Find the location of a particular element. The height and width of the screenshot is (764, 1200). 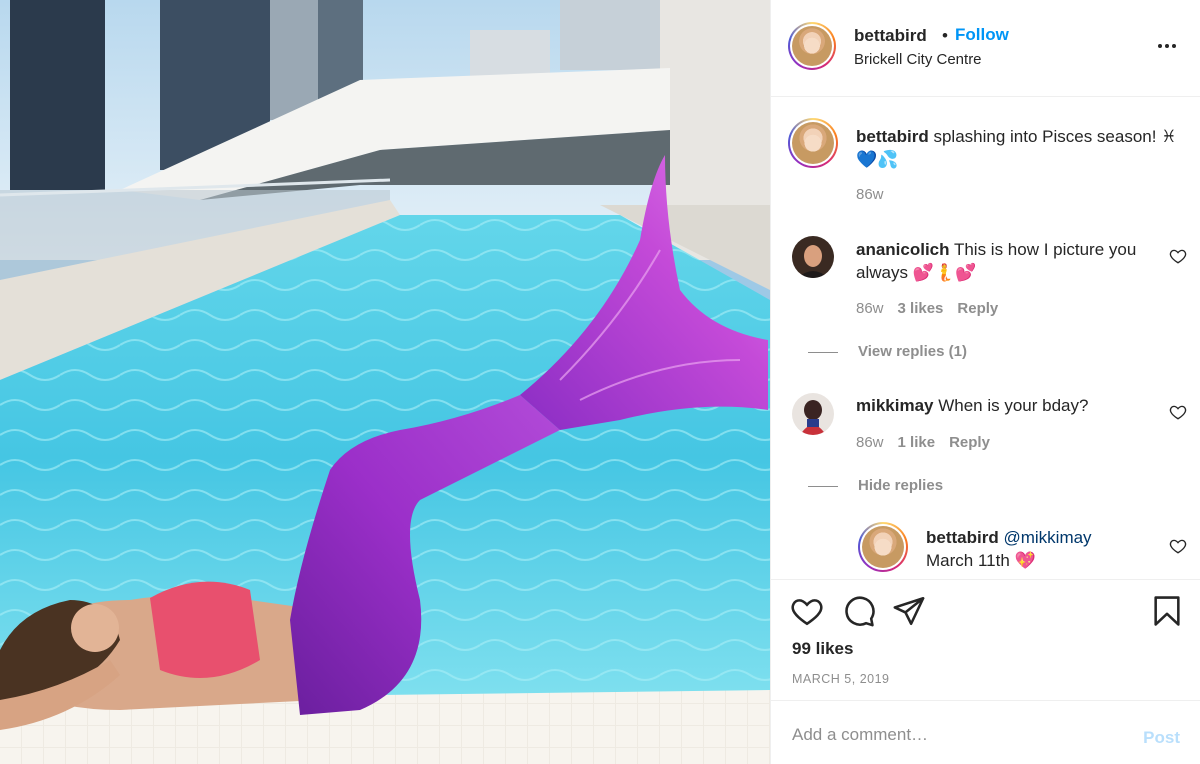

location-link: Brickell City Centre is located at coordinates (918, 59).